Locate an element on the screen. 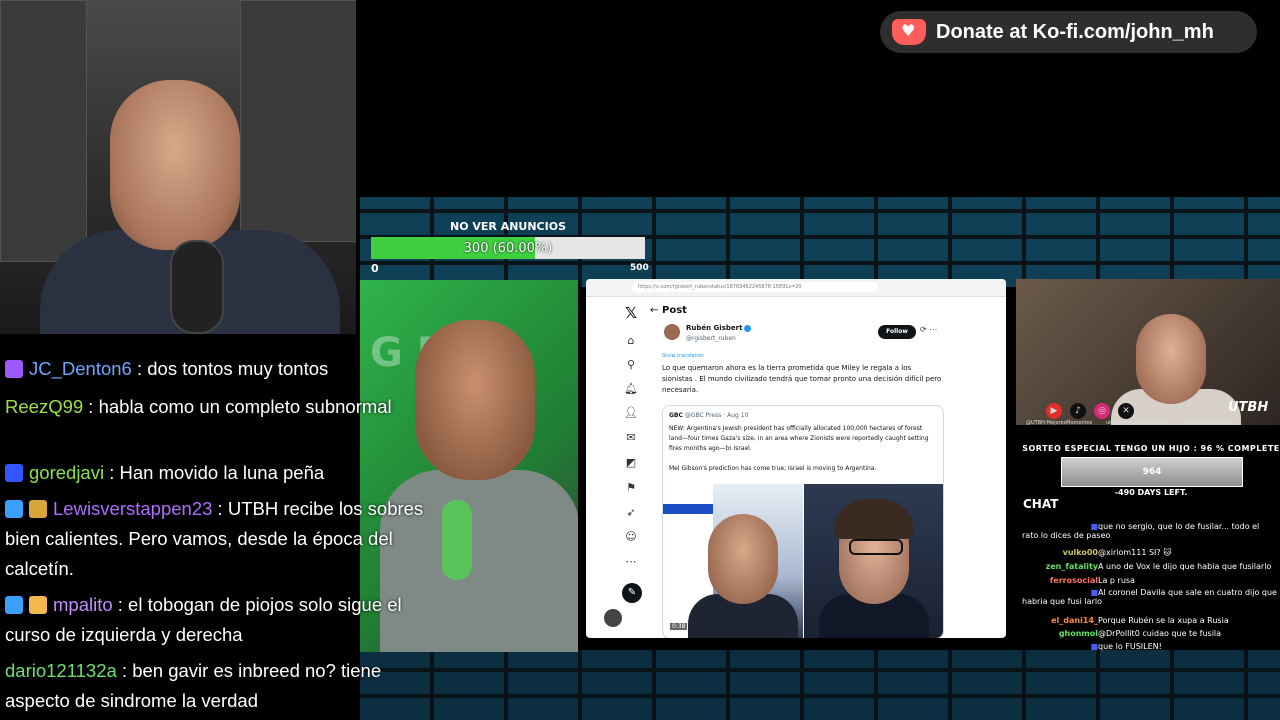 This screenshot has height=720, width=1280. grok-icon: ◩ is located at coordinates (631, 463).